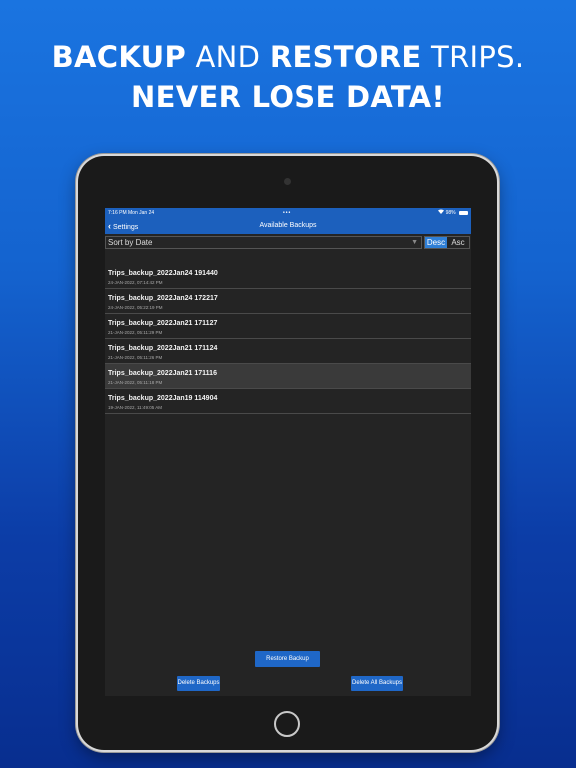 The width and height of the screenshot is (576, 768). Describe the element at coordinates (162, 373) in the screenshot. I see `backup-name: Trips_backup_2022Jan21 171116` at that location.